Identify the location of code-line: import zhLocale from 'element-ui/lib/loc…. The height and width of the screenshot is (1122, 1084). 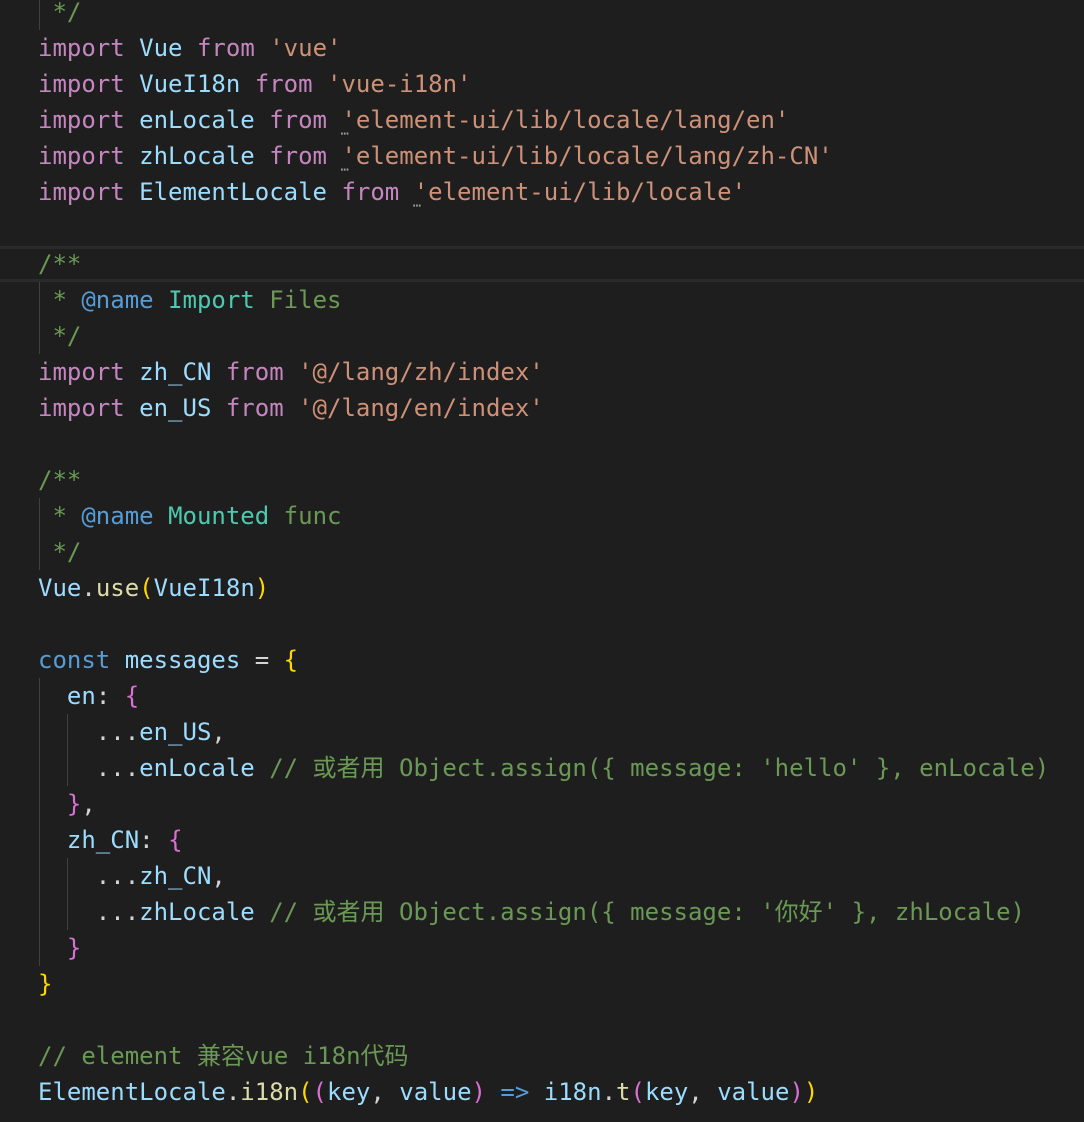
(542, 156).